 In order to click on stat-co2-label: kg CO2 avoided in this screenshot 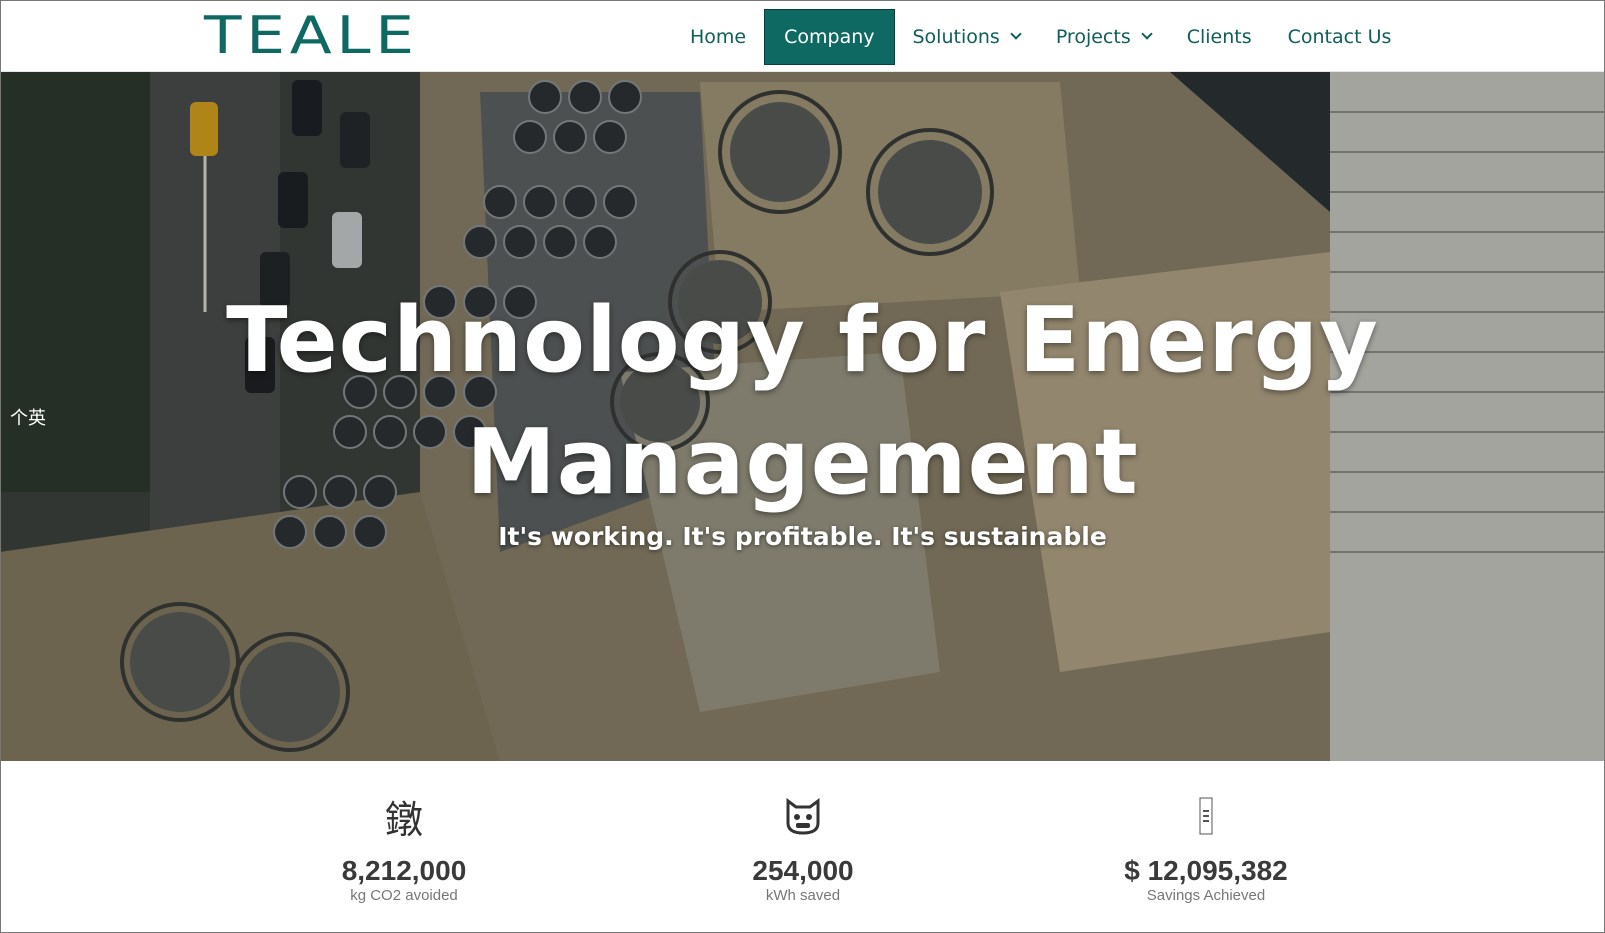, I will do `click(404, 895)`.